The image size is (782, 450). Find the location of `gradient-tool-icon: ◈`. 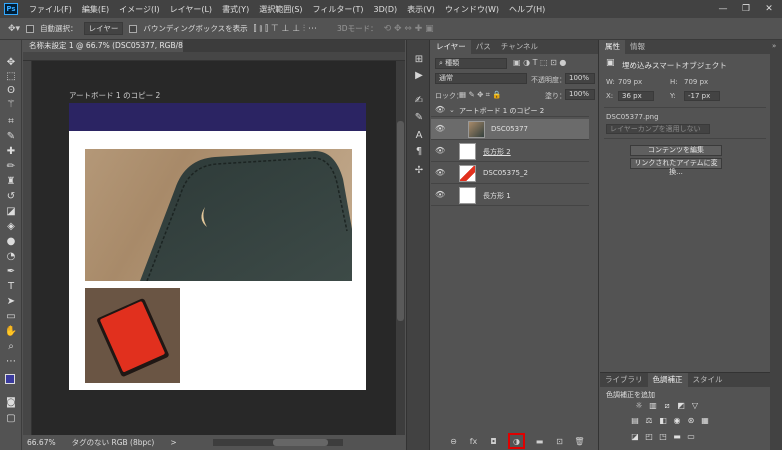

gradient-tool-icon: ◈ is located at coordinates (11, 227).